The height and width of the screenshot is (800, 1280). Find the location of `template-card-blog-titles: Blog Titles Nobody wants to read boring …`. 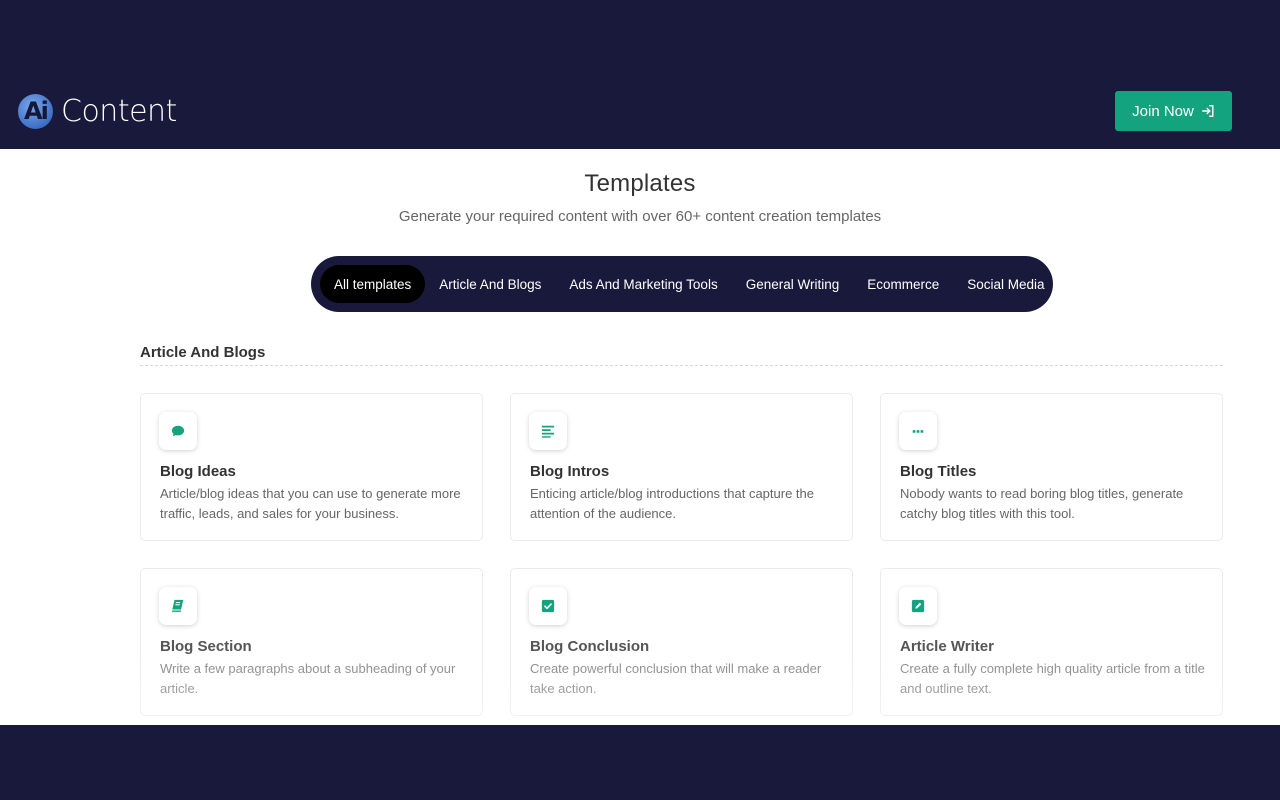

template-card-blog-titles: Blog Titles Nobody wants to read boring … is located at coordinates (1051, 467).